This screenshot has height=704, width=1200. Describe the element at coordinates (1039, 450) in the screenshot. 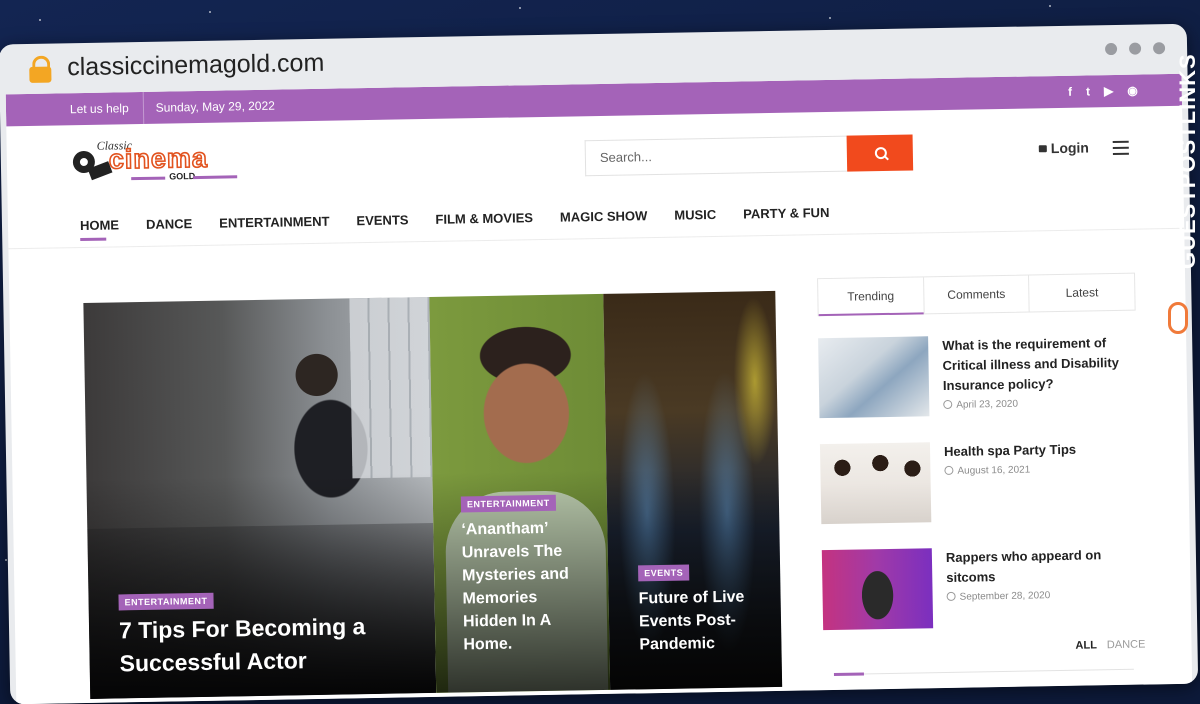

I see `post-title: Health spa Party Tips` at that location.